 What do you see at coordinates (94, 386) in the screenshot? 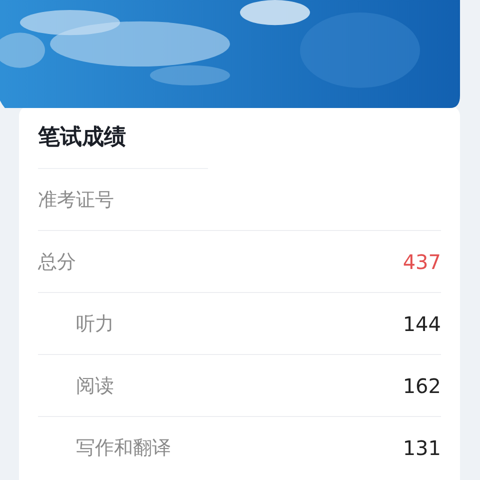
I see `score-label: 阅读` at bounding box center [94, 386].